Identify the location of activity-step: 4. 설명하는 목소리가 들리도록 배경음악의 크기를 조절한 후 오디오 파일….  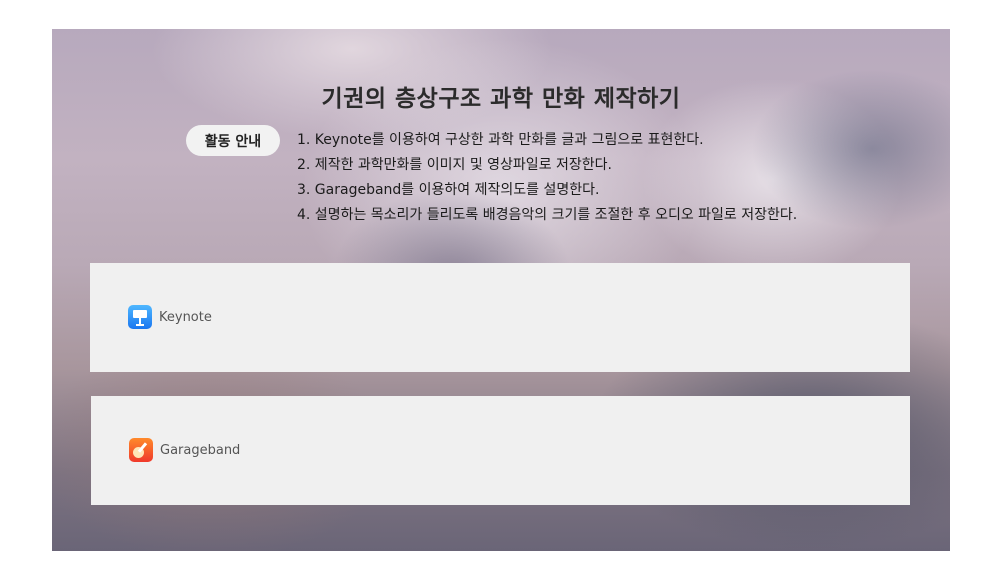
(547, 215).